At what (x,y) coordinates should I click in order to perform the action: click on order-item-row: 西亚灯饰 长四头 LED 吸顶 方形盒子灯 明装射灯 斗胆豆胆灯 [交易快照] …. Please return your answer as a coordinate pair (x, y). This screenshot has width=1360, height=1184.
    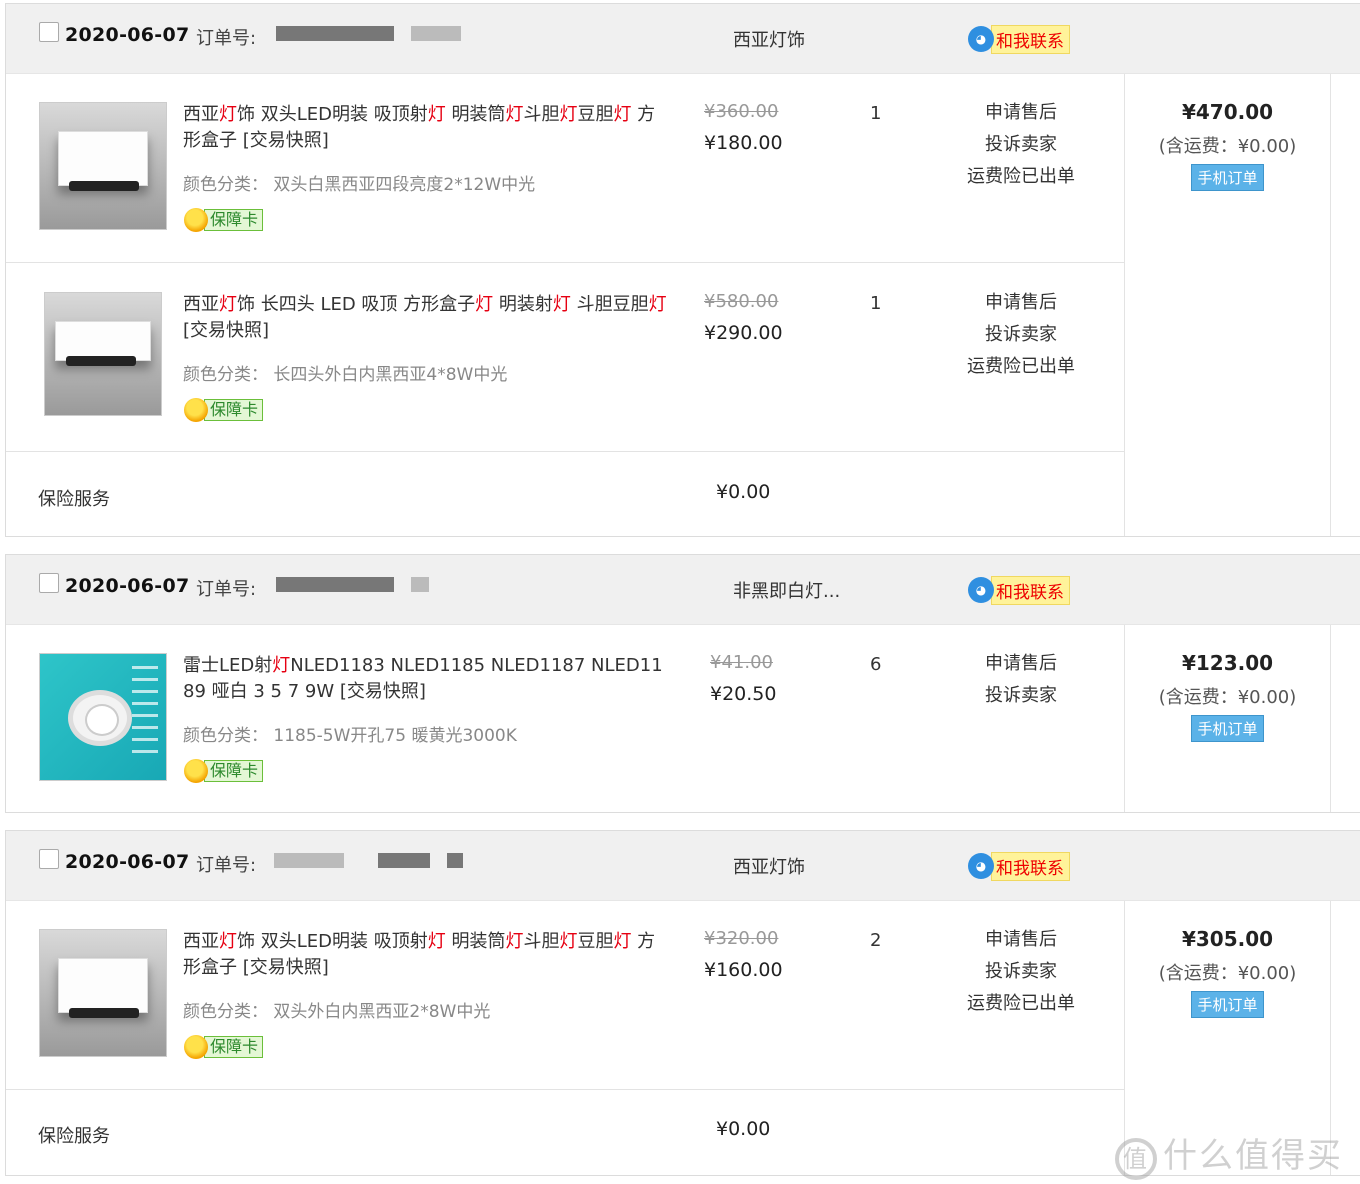
    Looking at the image, I should click on (565, 357).